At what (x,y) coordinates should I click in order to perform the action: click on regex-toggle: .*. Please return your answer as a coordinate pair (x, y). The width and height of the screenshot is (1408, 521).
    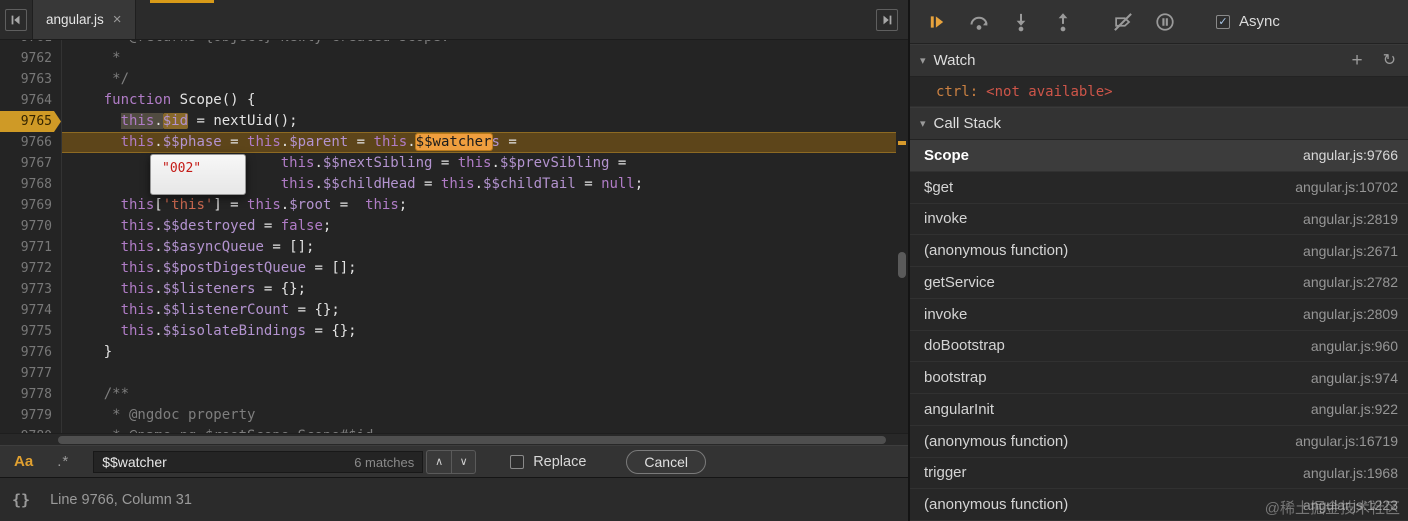
    Looking at the image, I should click on (63, 461).